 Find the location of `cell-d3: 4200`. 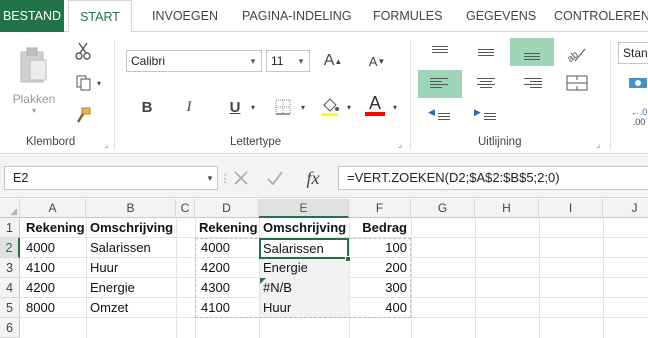

cell-d3: 4200 is located at coordinates (213, 268).